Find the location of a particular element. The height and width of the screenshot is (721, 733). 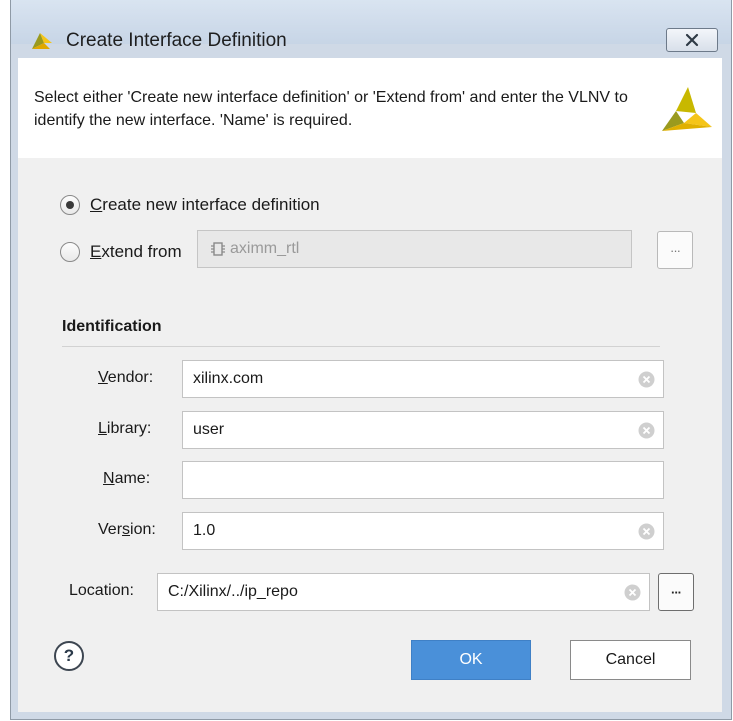

location-browse-button: ··· is located at coordinates (676, 592).